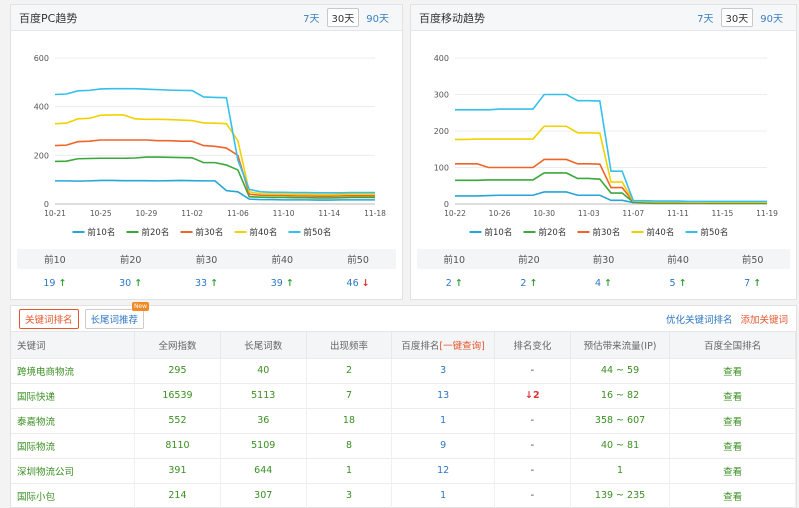 The height and width of the screenshot is (508, 799). I want to click on pc-range-tabs: 7天 30天 90天, so click(346, 17).